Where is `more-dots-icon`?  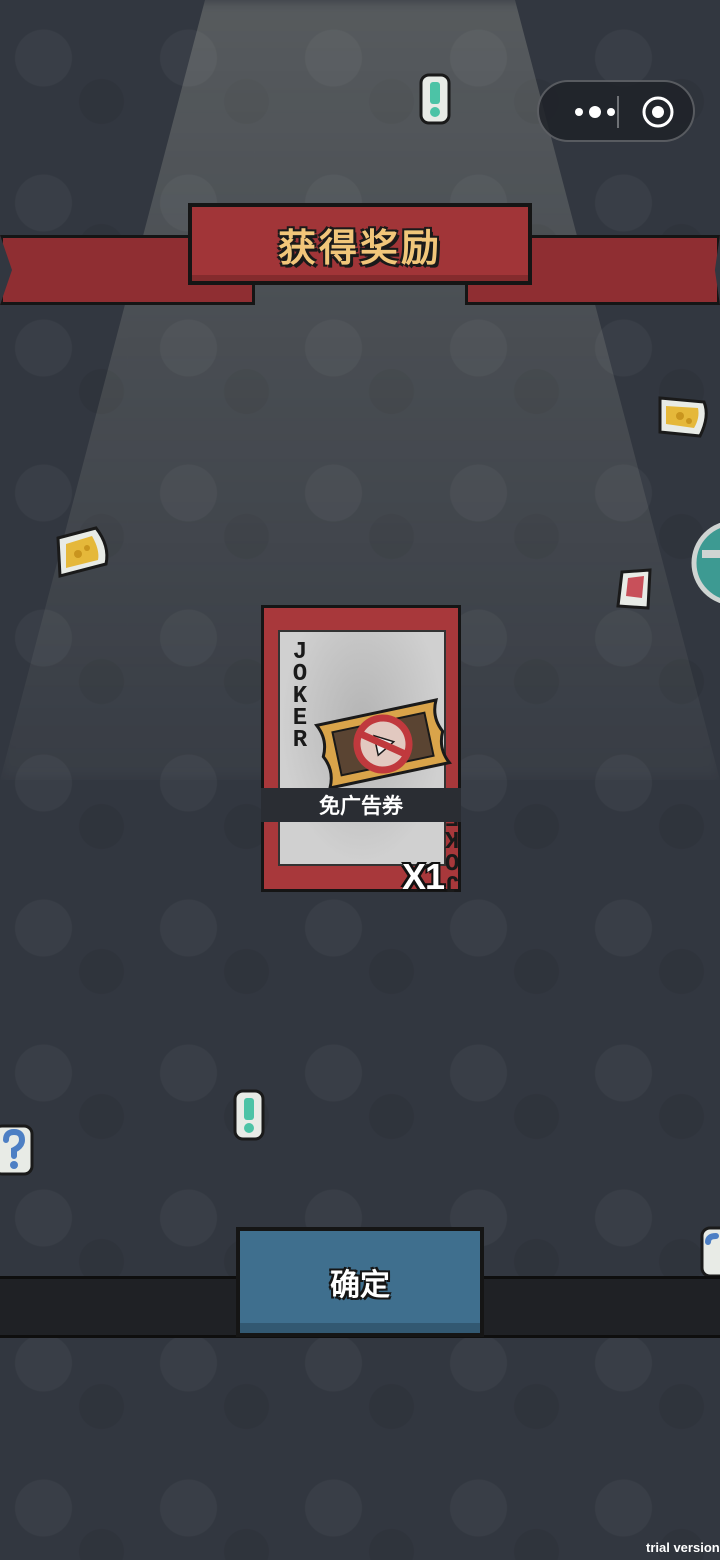 more-dots-icon is located at coordinates (595, 112).